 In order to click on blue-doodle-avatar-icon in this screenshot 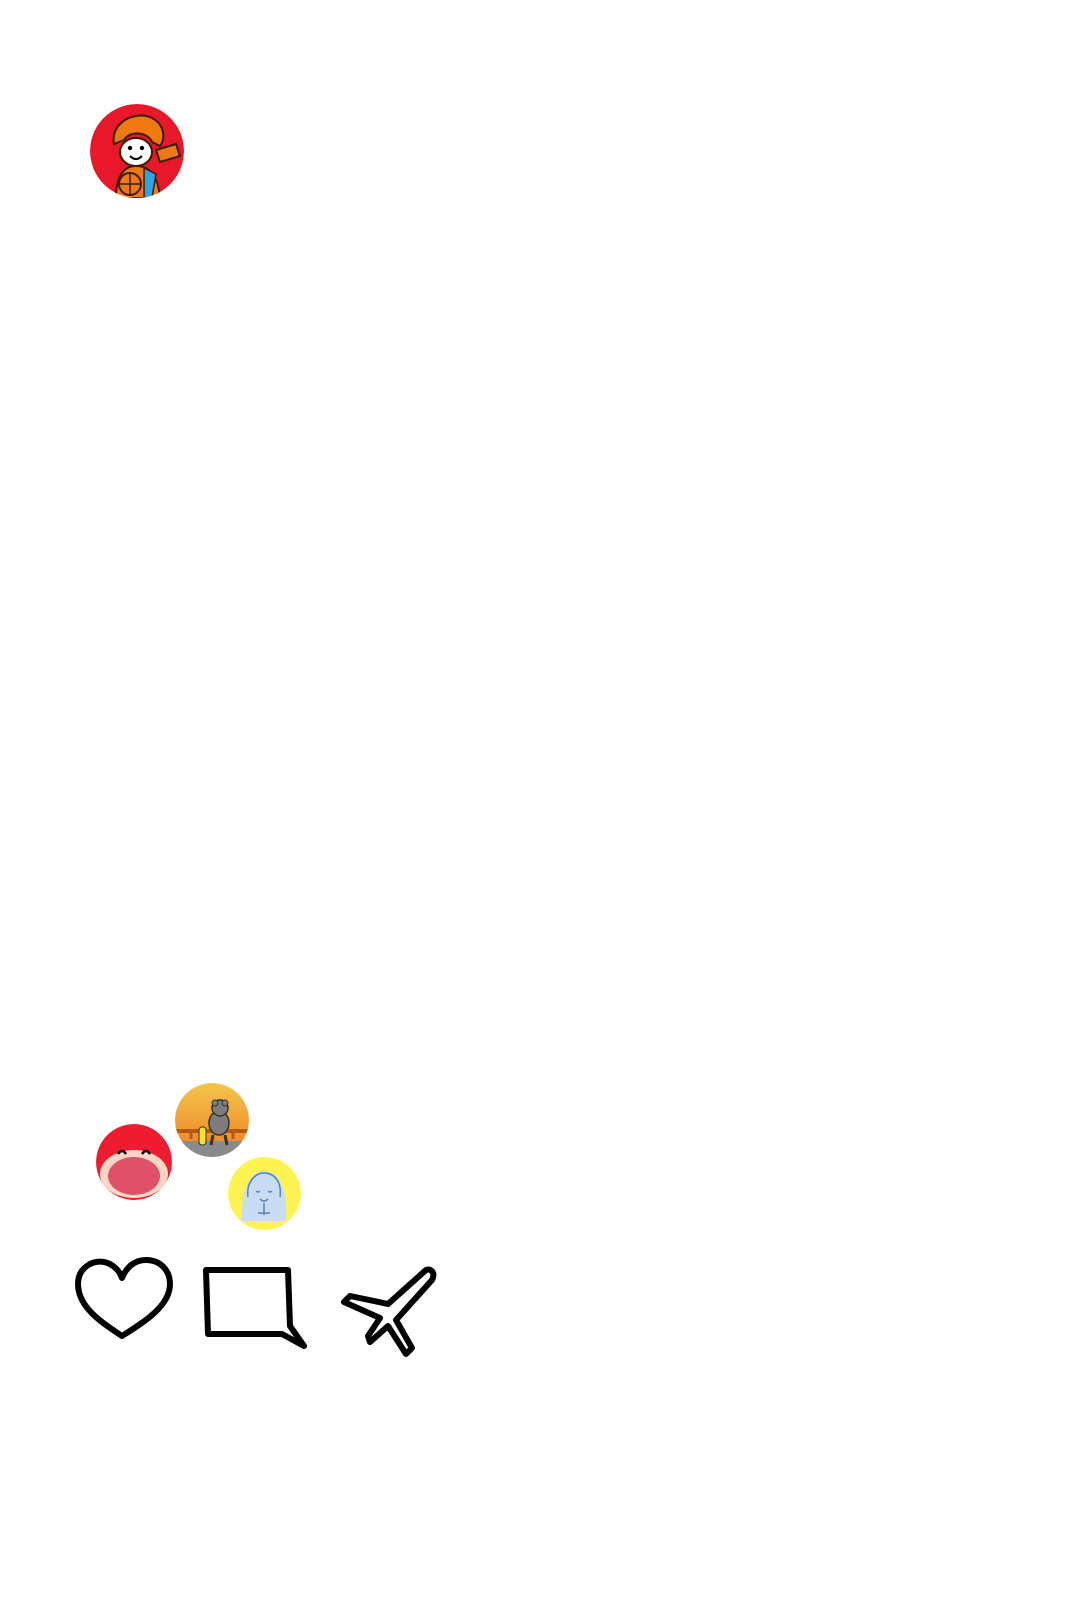, I will do `click(264, 1193)`.